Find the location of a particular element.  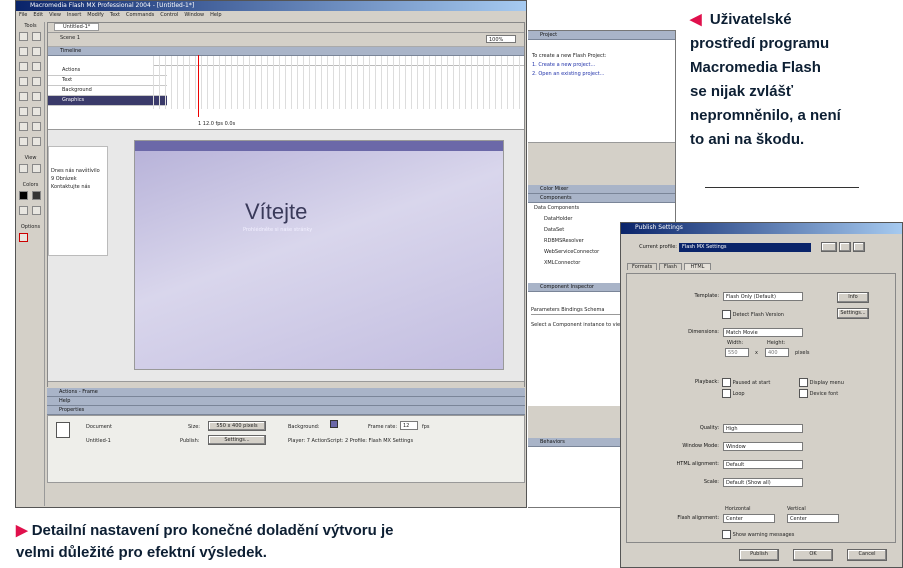

menu-item-insert: Insert is located at coordinates (74, 15).